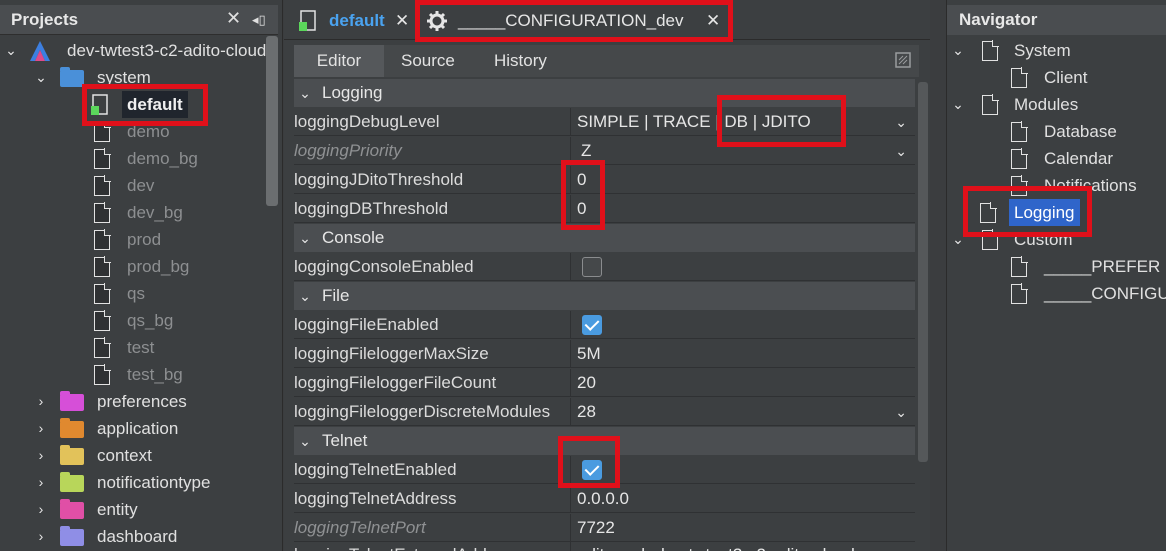  I want to click on prop-row-loggingDBThreshold: loggingDBThreshold 0, so click(604, 209).